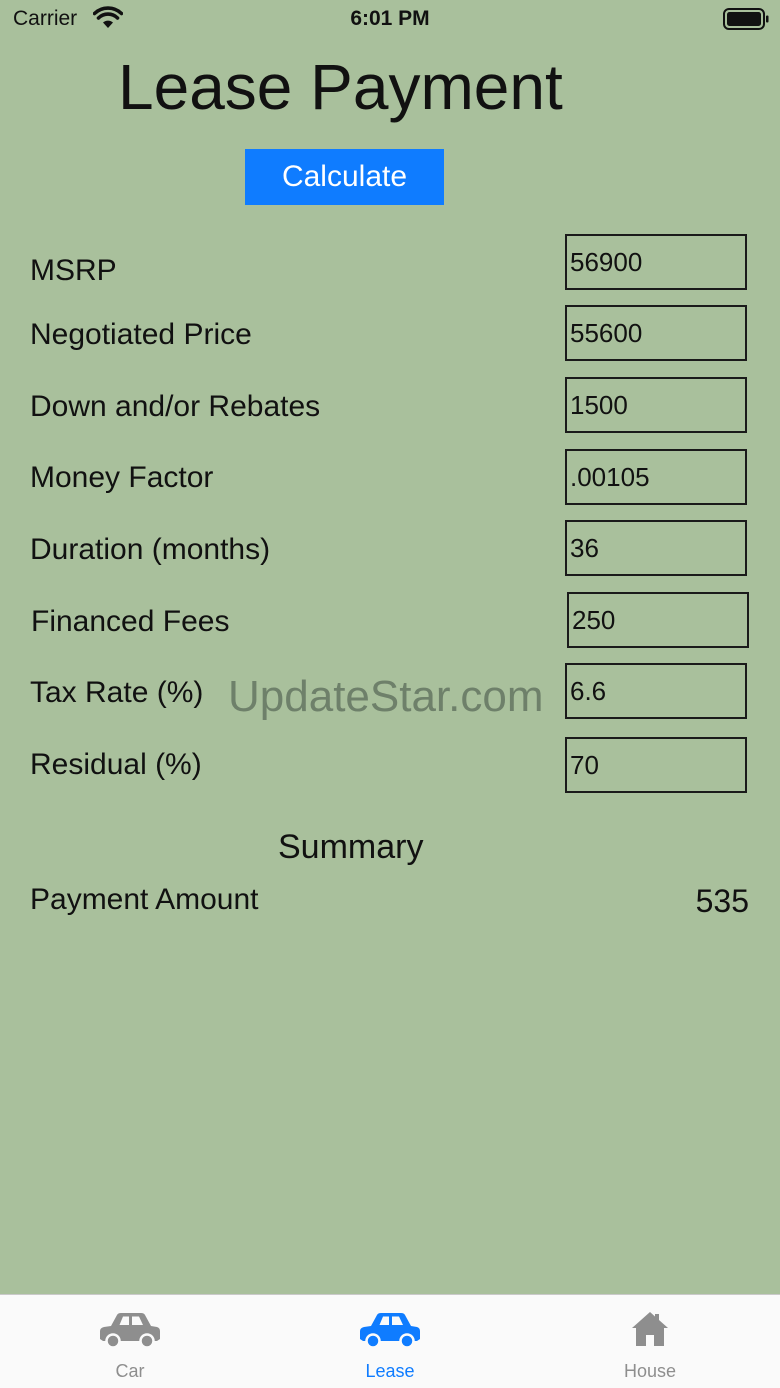 The height and width of the screenshot is (1388, 780). Describe the element at coordinates (116, 764) in the screenshot. I see `residual-label: Residual (%)` at that location.